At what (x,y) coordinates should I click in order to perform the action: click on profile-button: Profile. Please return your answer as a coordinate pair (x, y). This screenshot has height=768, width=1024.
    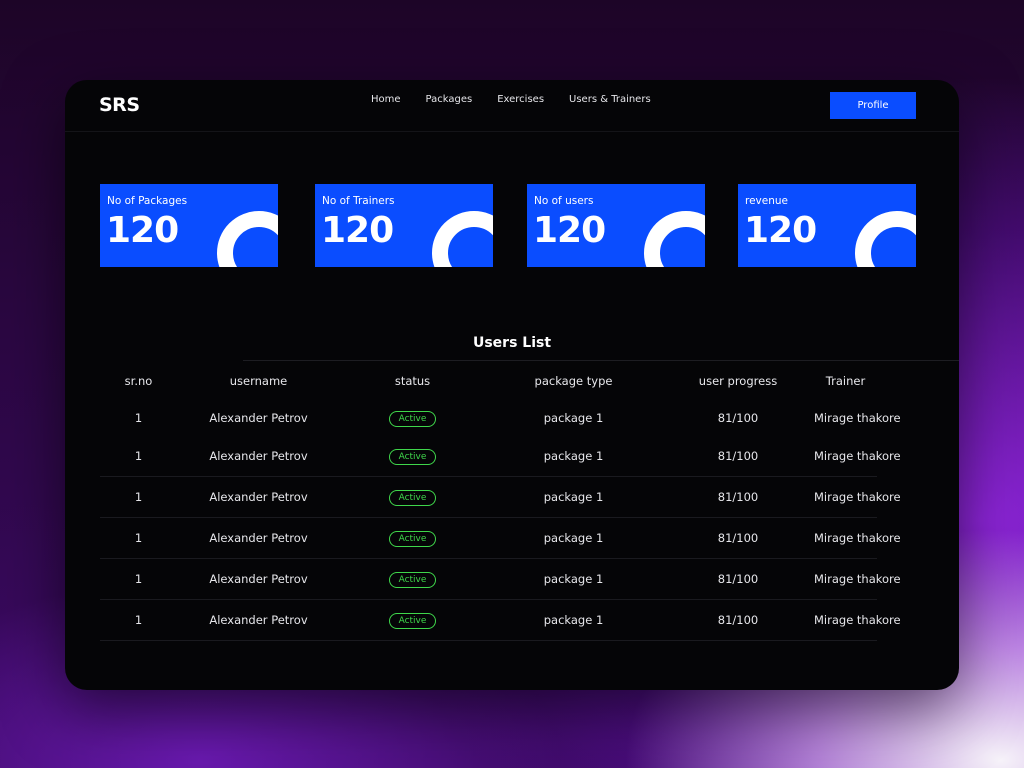
    Looking at the image, I should click on (873, 105).